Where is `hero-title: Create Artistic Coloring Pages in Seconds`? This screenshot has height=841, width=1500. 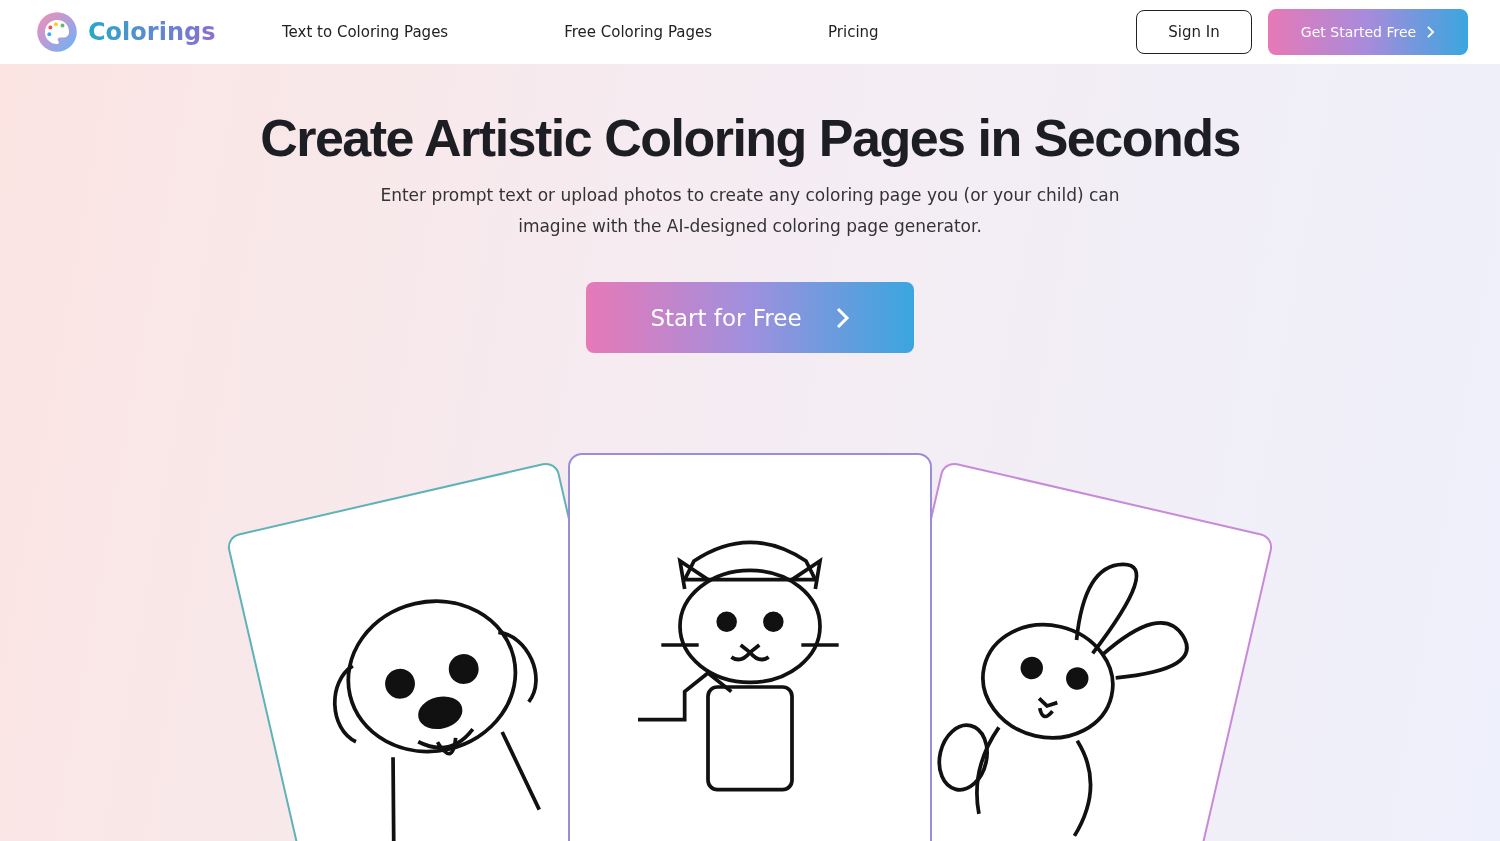 hero-title: Create Artistic Coloring Pages in Seconds is located at coordinates (750, 138).